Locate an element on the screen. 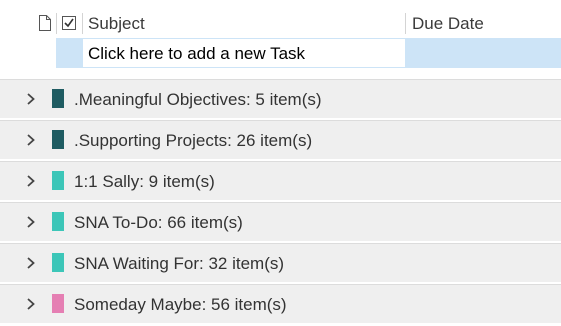 This screenshot has width=561, height=326. group-label: SNA To-Do: 66 item(s) is located at coordinates (158, 222).